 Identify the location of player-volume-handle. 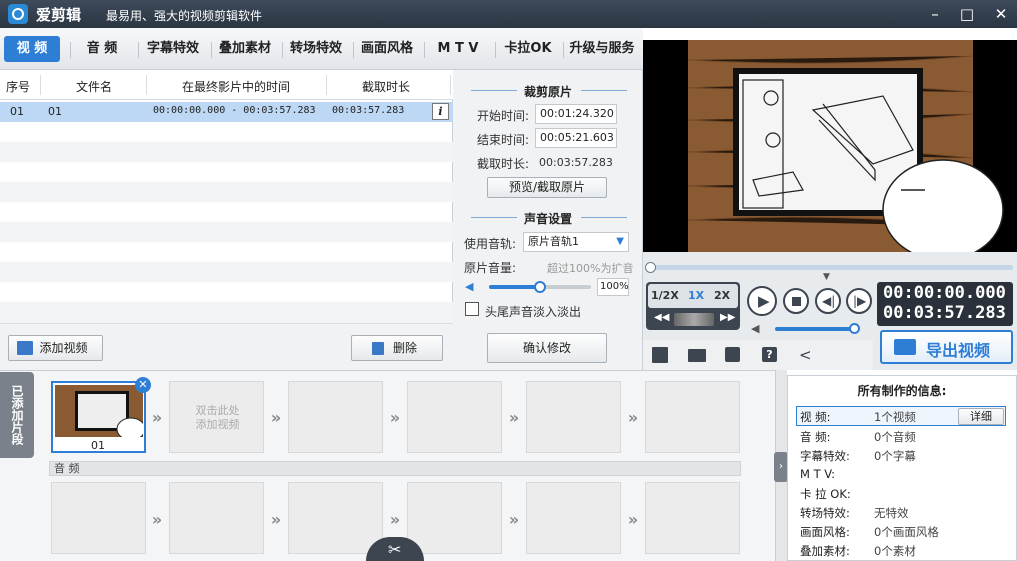
(854, 328).